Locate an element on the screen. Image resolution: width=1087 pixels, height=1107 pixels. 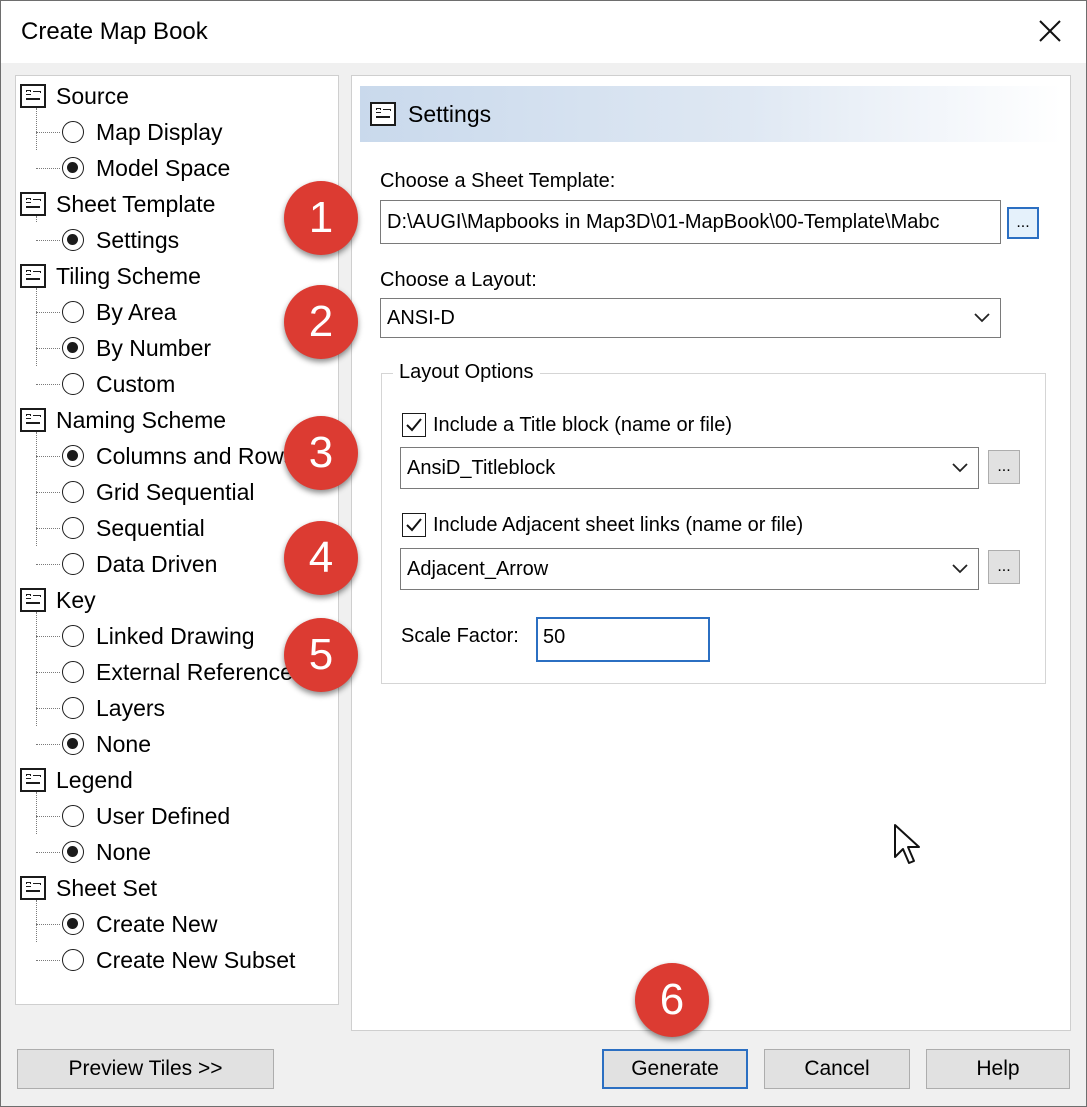
tree-group: Key is located at coordinates (58, 600).